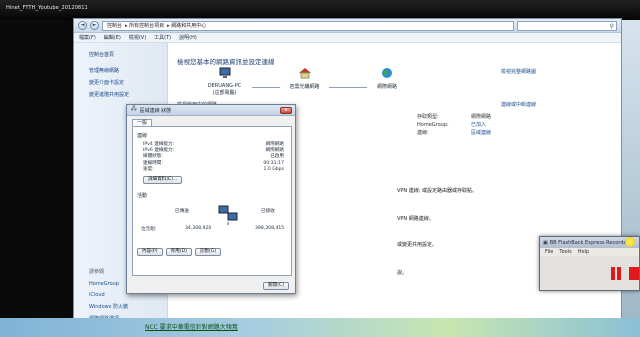 Image resolution: width=640 pixels, height=337 pixels. I want to click on full-map-link: 檢視完整網路圖, so click(518, 71).